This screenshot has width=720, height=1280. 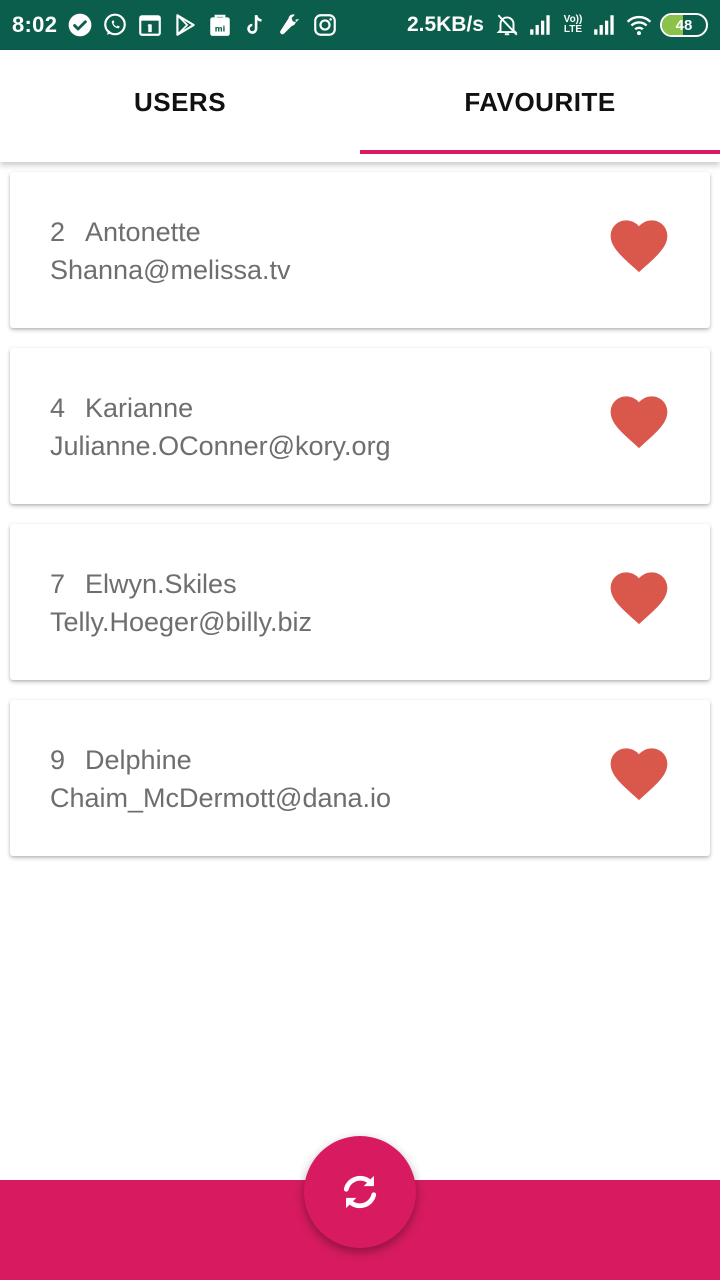 I want to click on user-name: Antonette, so click(x=143, y=231).